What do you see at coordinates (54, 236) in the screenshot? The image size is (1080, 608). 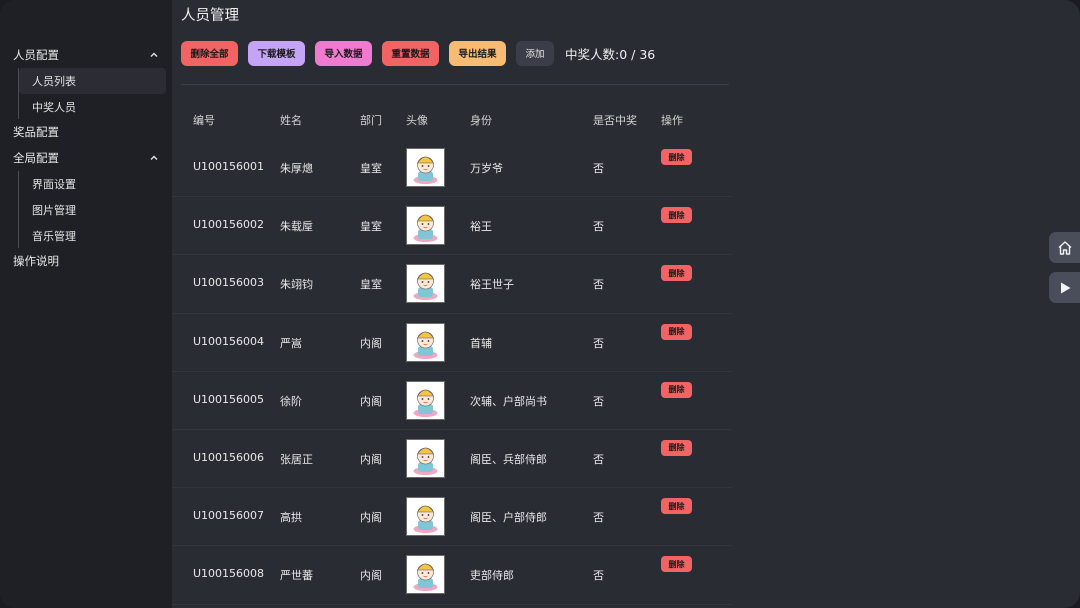 I see `sidebar-item-label: 音乐管理` at bounding box center [54, 236].